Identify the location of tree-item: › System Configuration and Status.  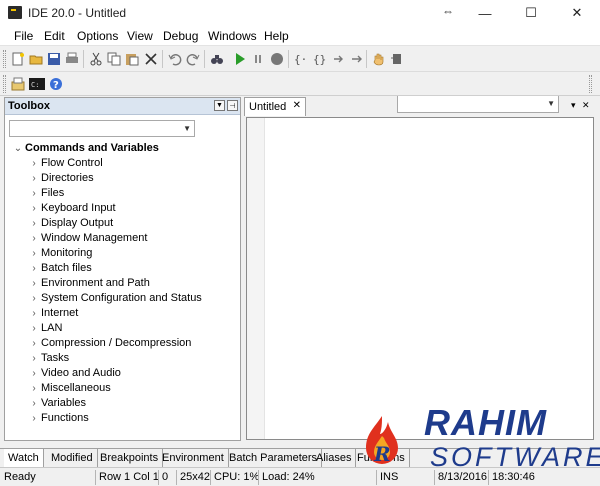
(123, 298).